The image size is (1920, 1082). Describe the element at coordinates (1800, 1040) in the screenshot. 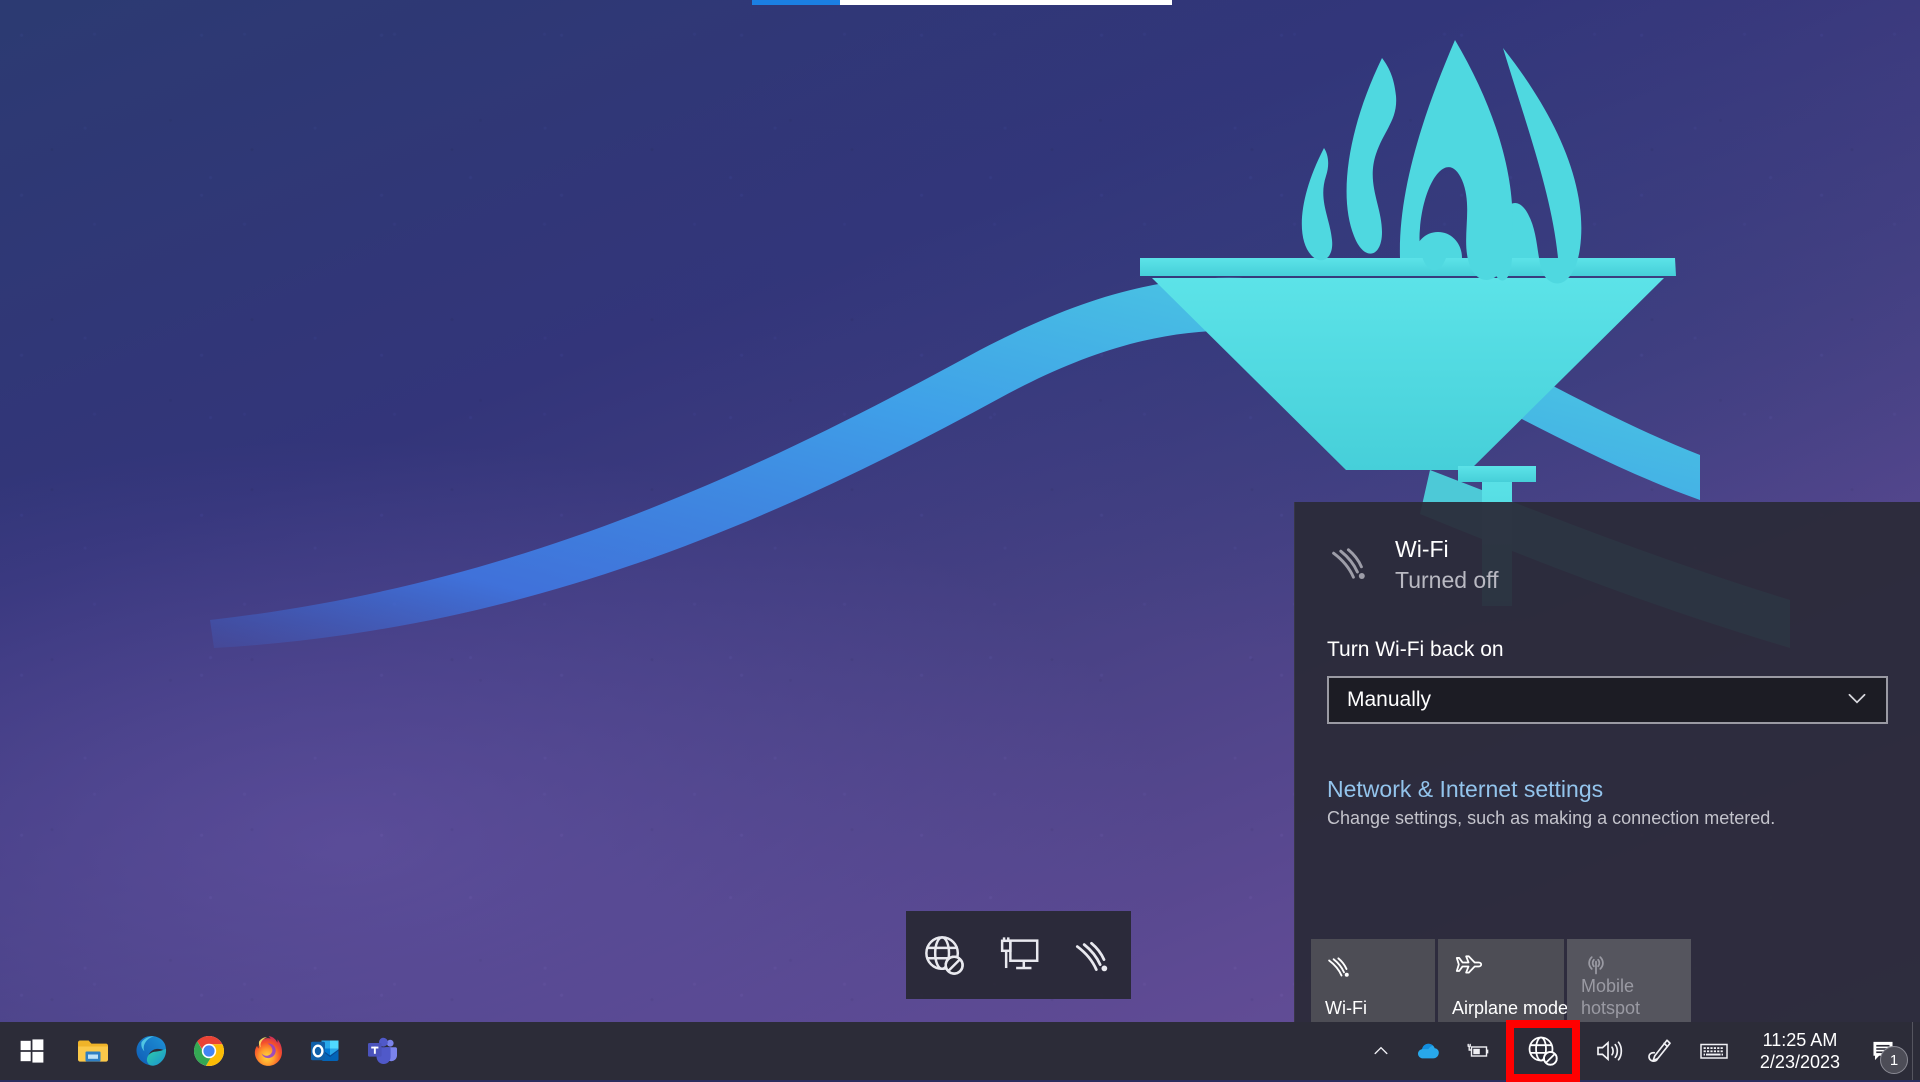

I see `clock-time: 11:25 AM` at that location.